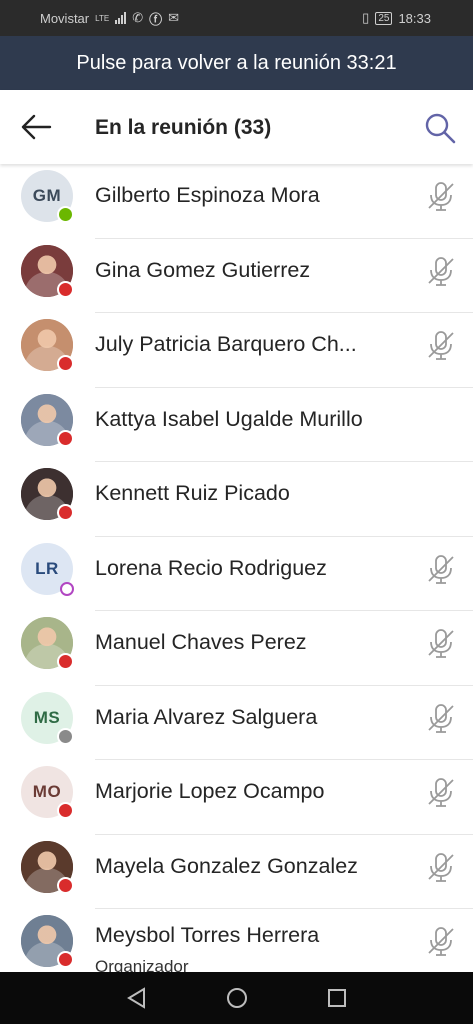 This screenshot has width=473, height=1024. I want to click on participant-name: Gina Gomez Gutierrez, so click(203, 269).